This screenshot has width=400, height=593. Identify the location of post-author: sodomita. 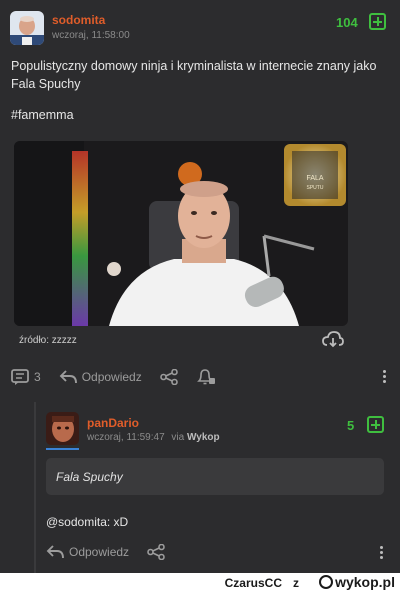
(78, 20).